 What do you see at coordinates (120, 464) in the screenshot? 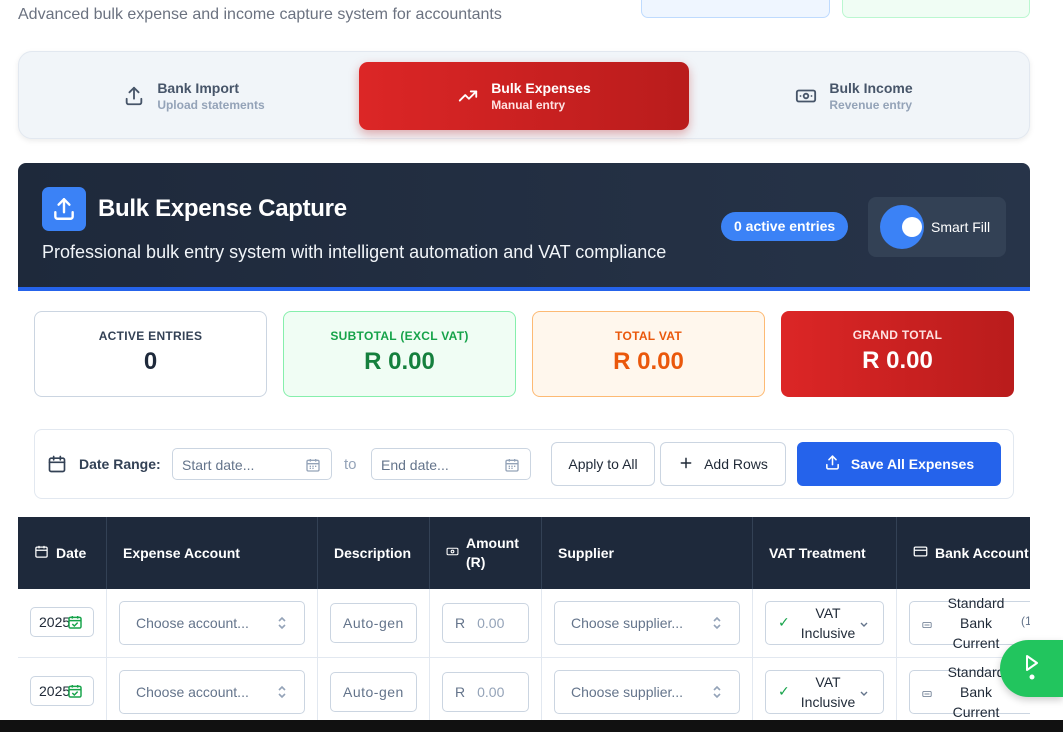
I see `date-range-label: Date Range:` at bounding box center [120, 464].